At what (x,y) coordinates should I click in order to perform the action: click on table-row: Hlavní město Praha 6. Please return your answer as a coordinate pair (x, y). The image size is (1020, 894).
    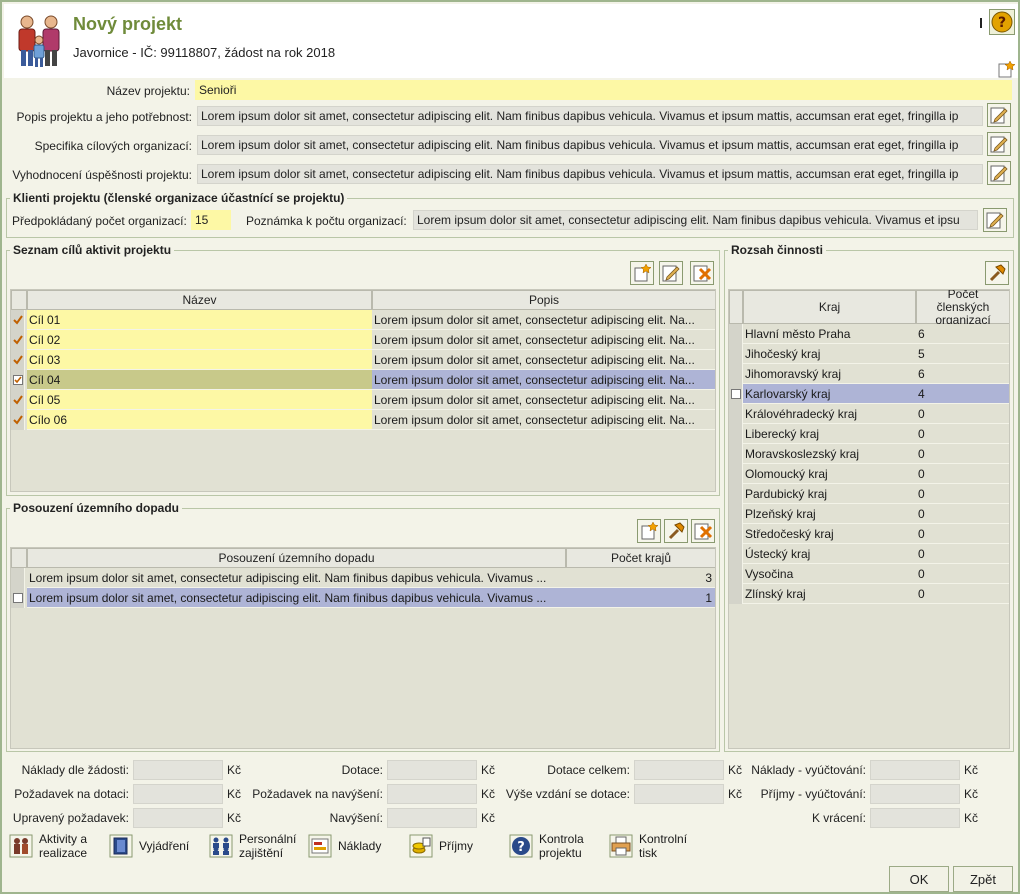
    Looking at the image, I should click on (869, 334).